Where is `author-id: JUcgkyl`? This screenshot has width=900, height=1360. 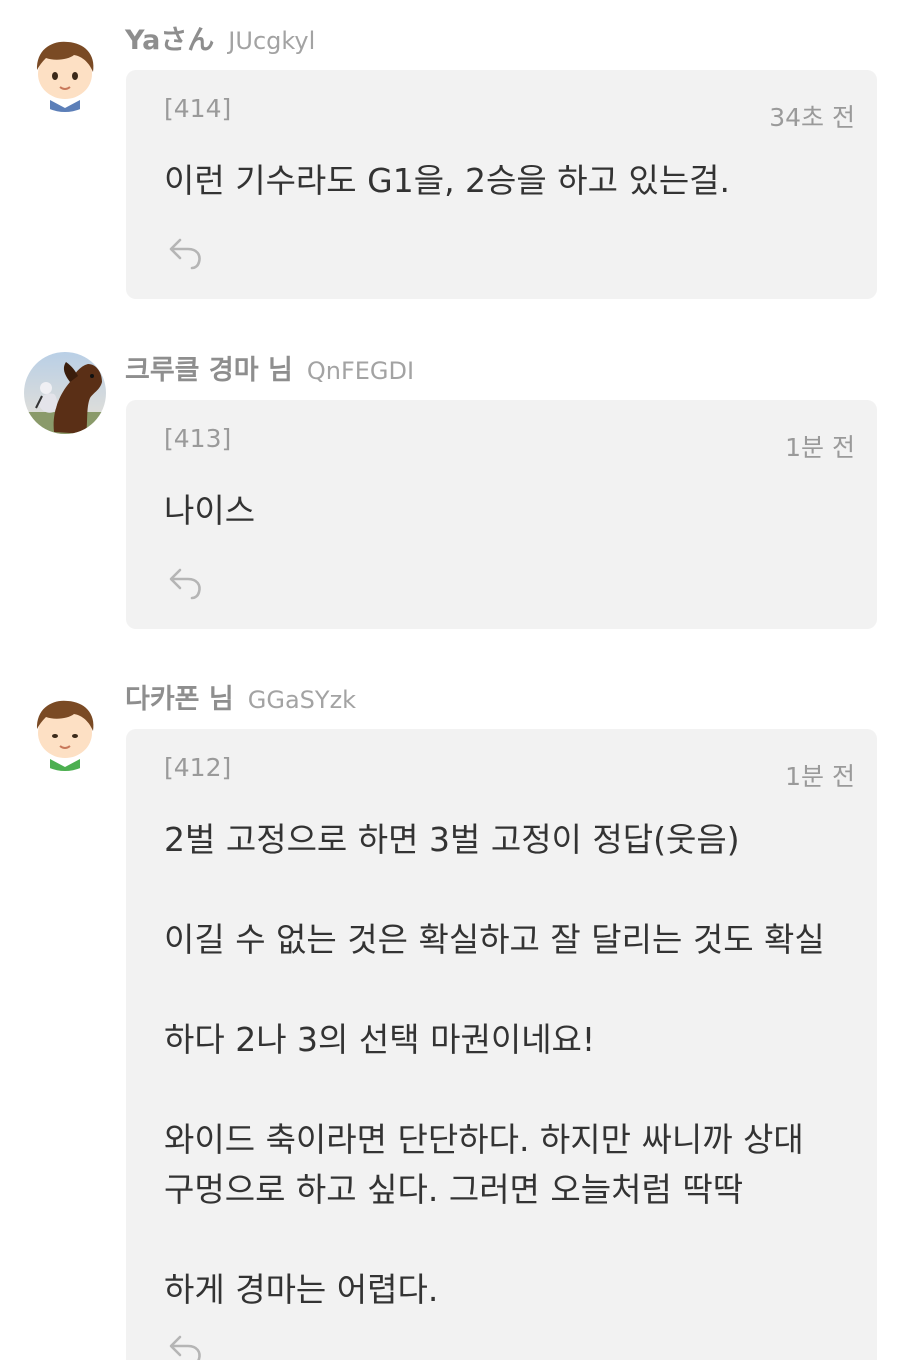 author-id: JUcgkyl is located at coordinates (272, 41).